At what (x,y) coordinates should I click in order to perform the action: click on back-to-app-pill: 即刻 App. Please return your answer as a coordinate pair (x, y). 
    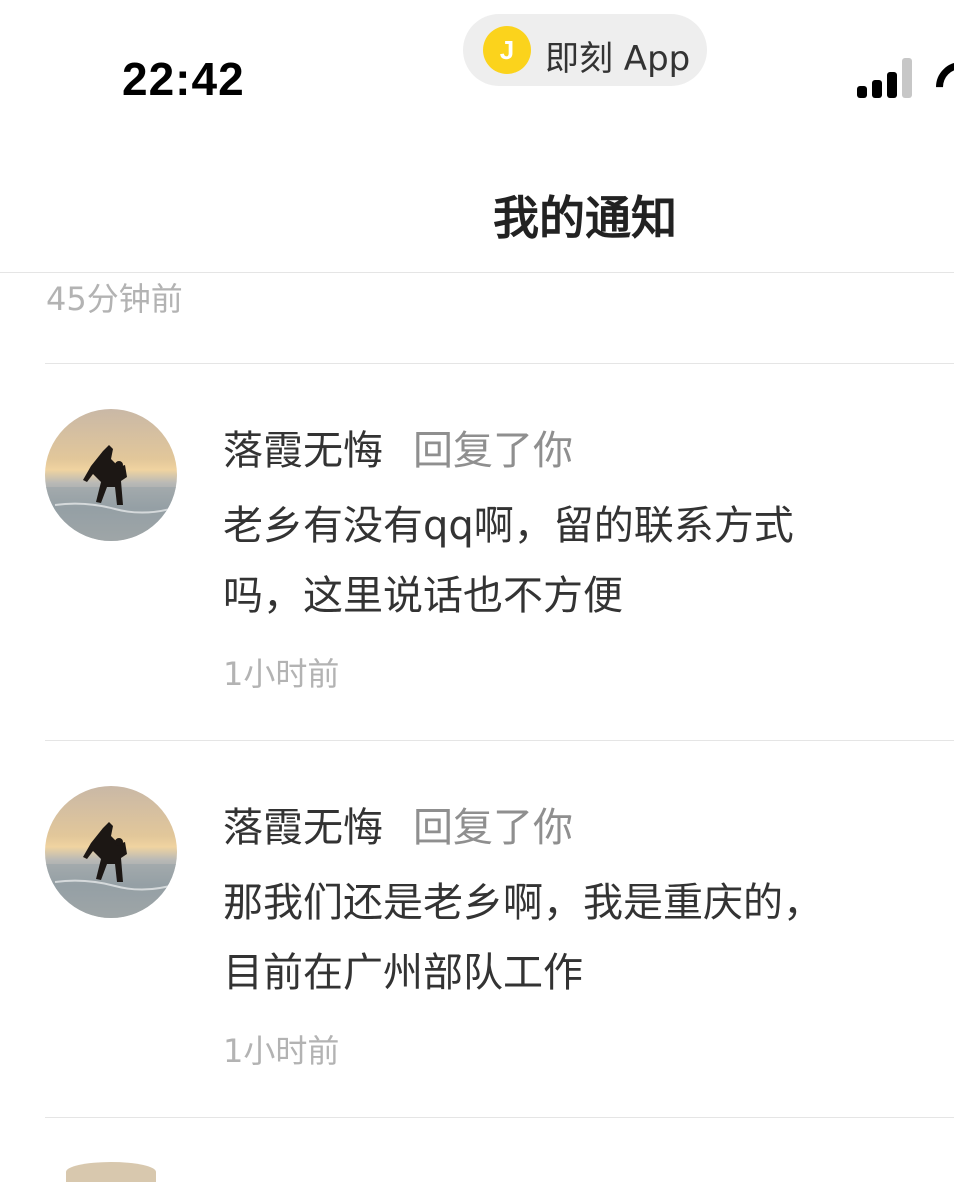
    Looking at the image, I should click on (585, 50).